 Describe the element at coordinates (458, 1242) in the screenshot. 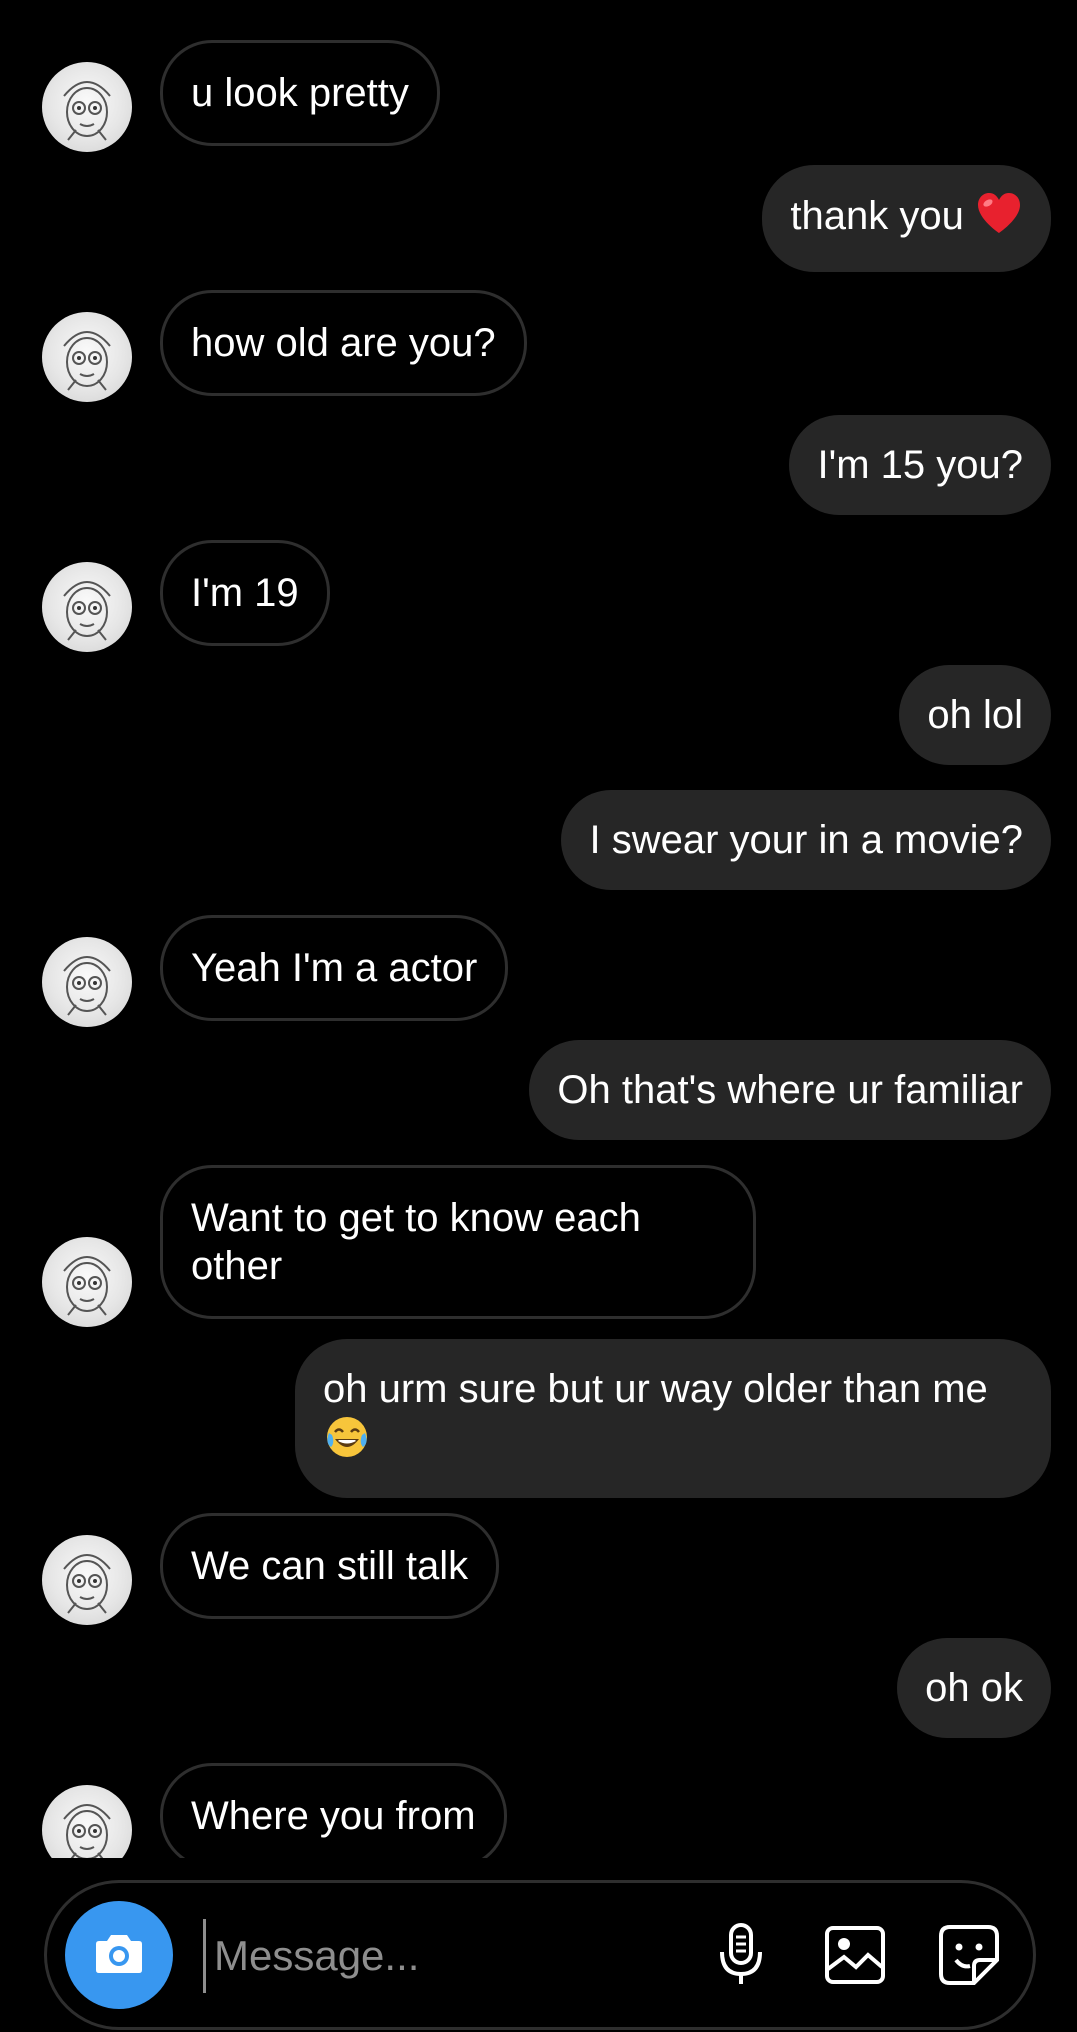

I see `incoming-message-bubble: Want to get to know each other` at that location.